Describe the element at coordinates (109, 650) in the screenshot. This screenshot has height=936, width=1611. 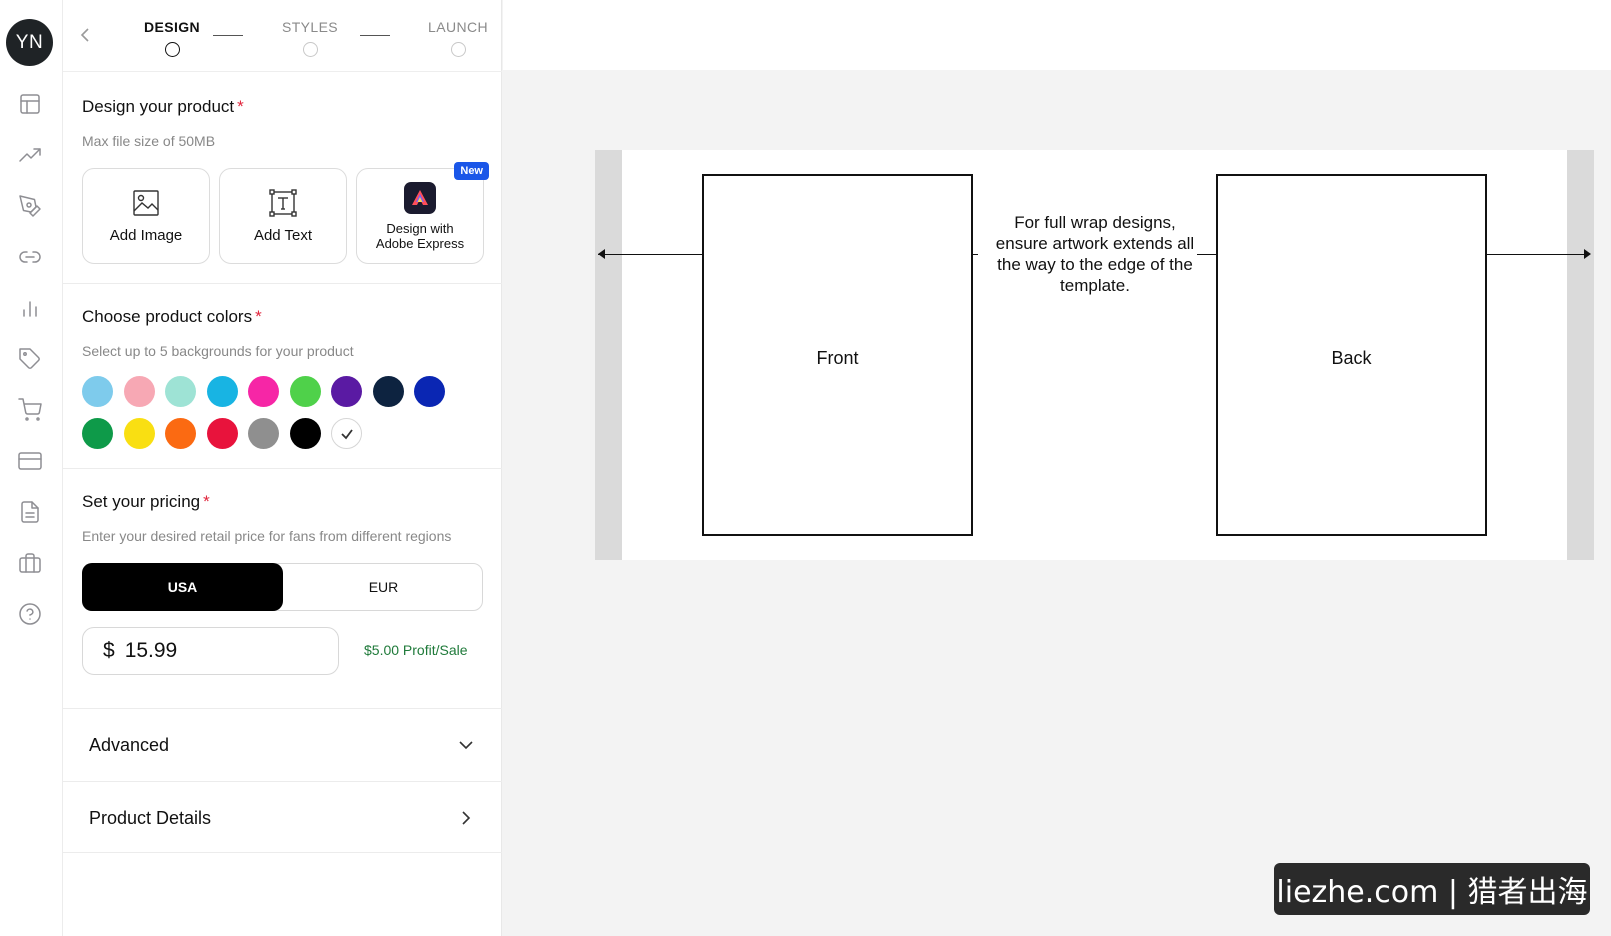
I see `currency-symbol: $` at that location.